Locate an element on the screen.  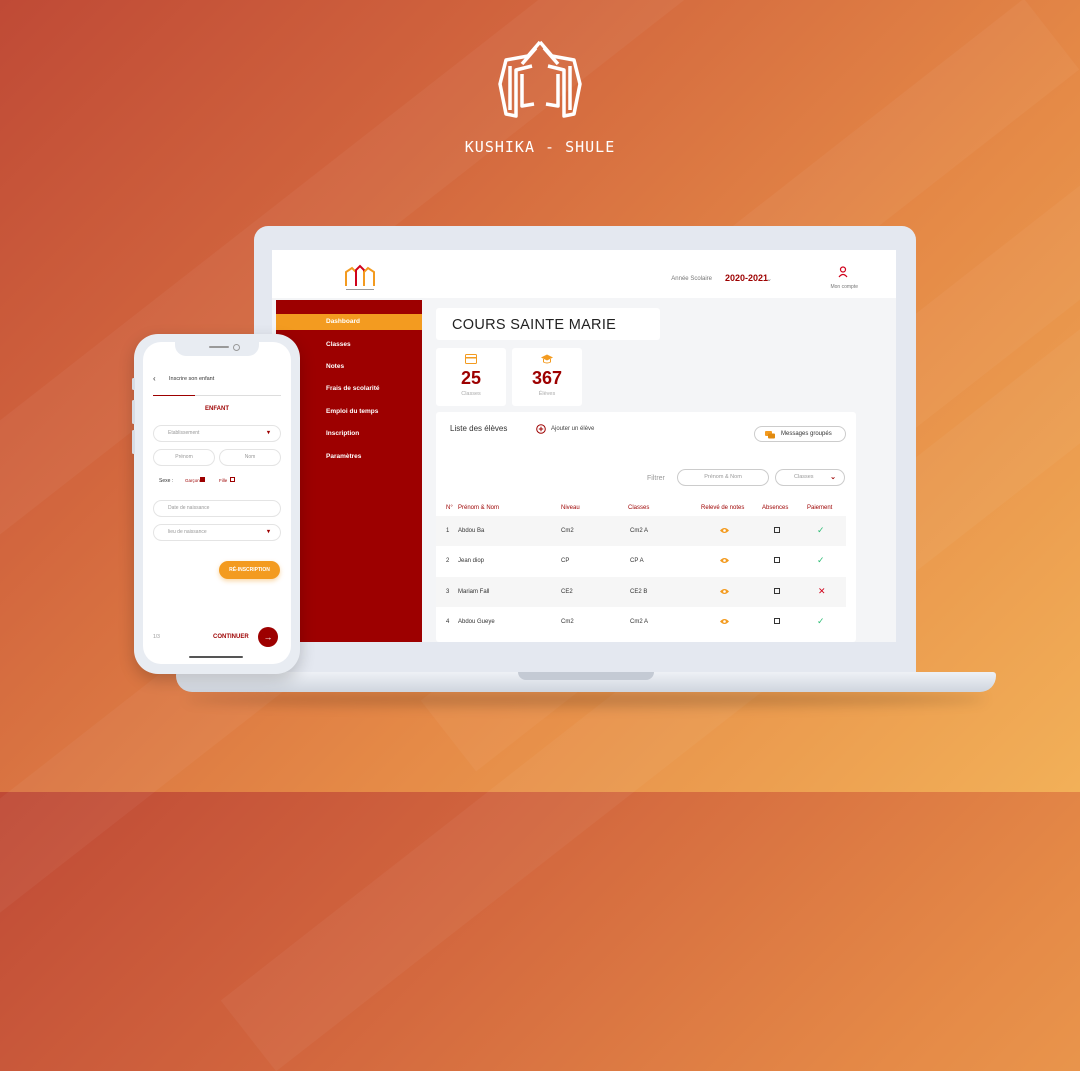
row-number: 2 is located at coordinates (448, 561).